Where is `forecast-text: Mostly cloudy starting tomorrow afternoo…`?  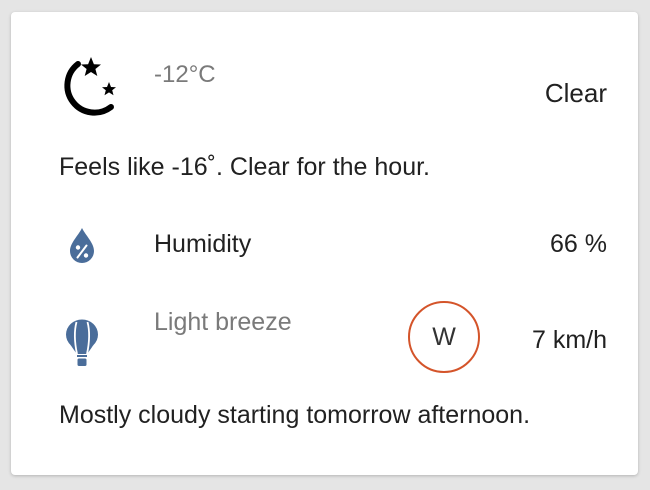 forecast-text: Mostly cloudy starting tomorrow afternoo… is located at coordinates (295, 415).